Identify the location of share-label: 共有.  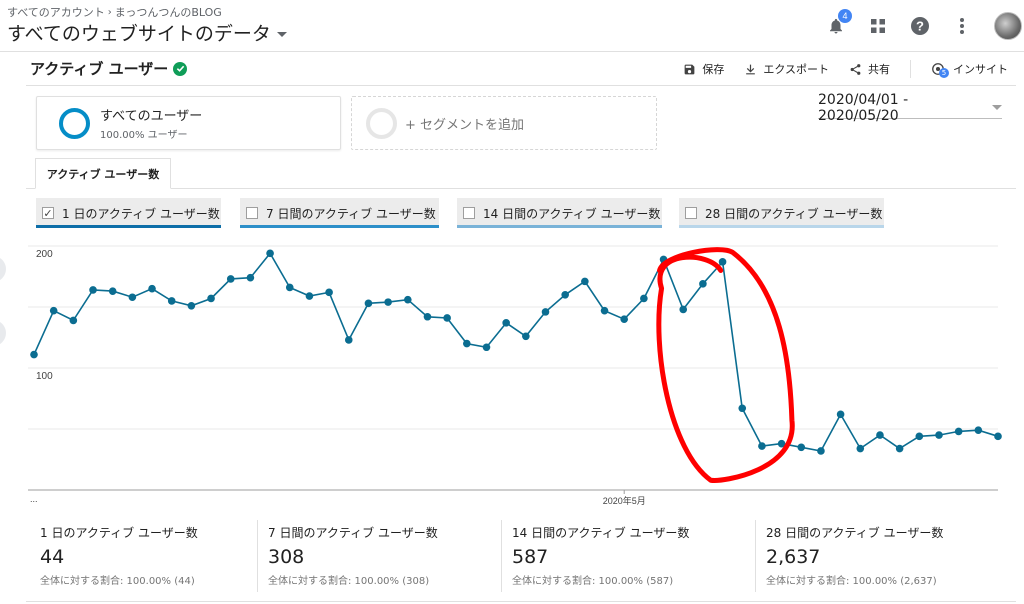
(879, 69).